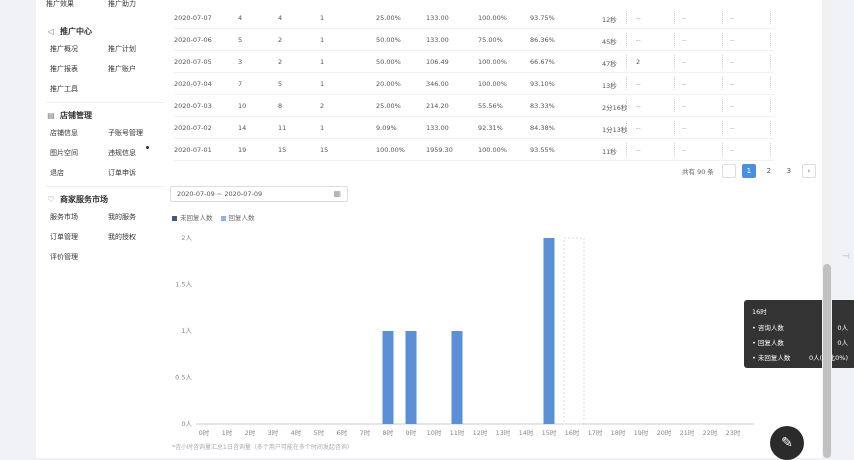 This screenshot has height=460, width=854. I want to click on nav-item-promotion-plan: 推广计划, so click(122, 49).